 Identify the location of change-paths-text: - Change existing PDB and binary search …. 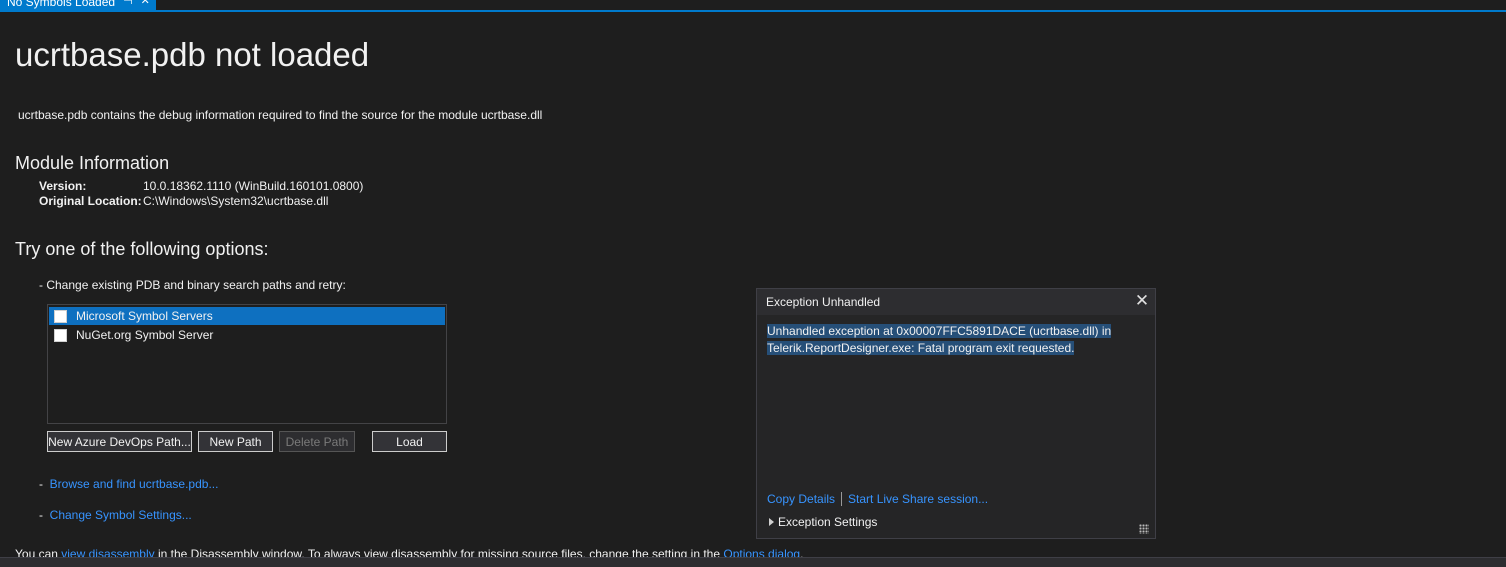
(192, 285).